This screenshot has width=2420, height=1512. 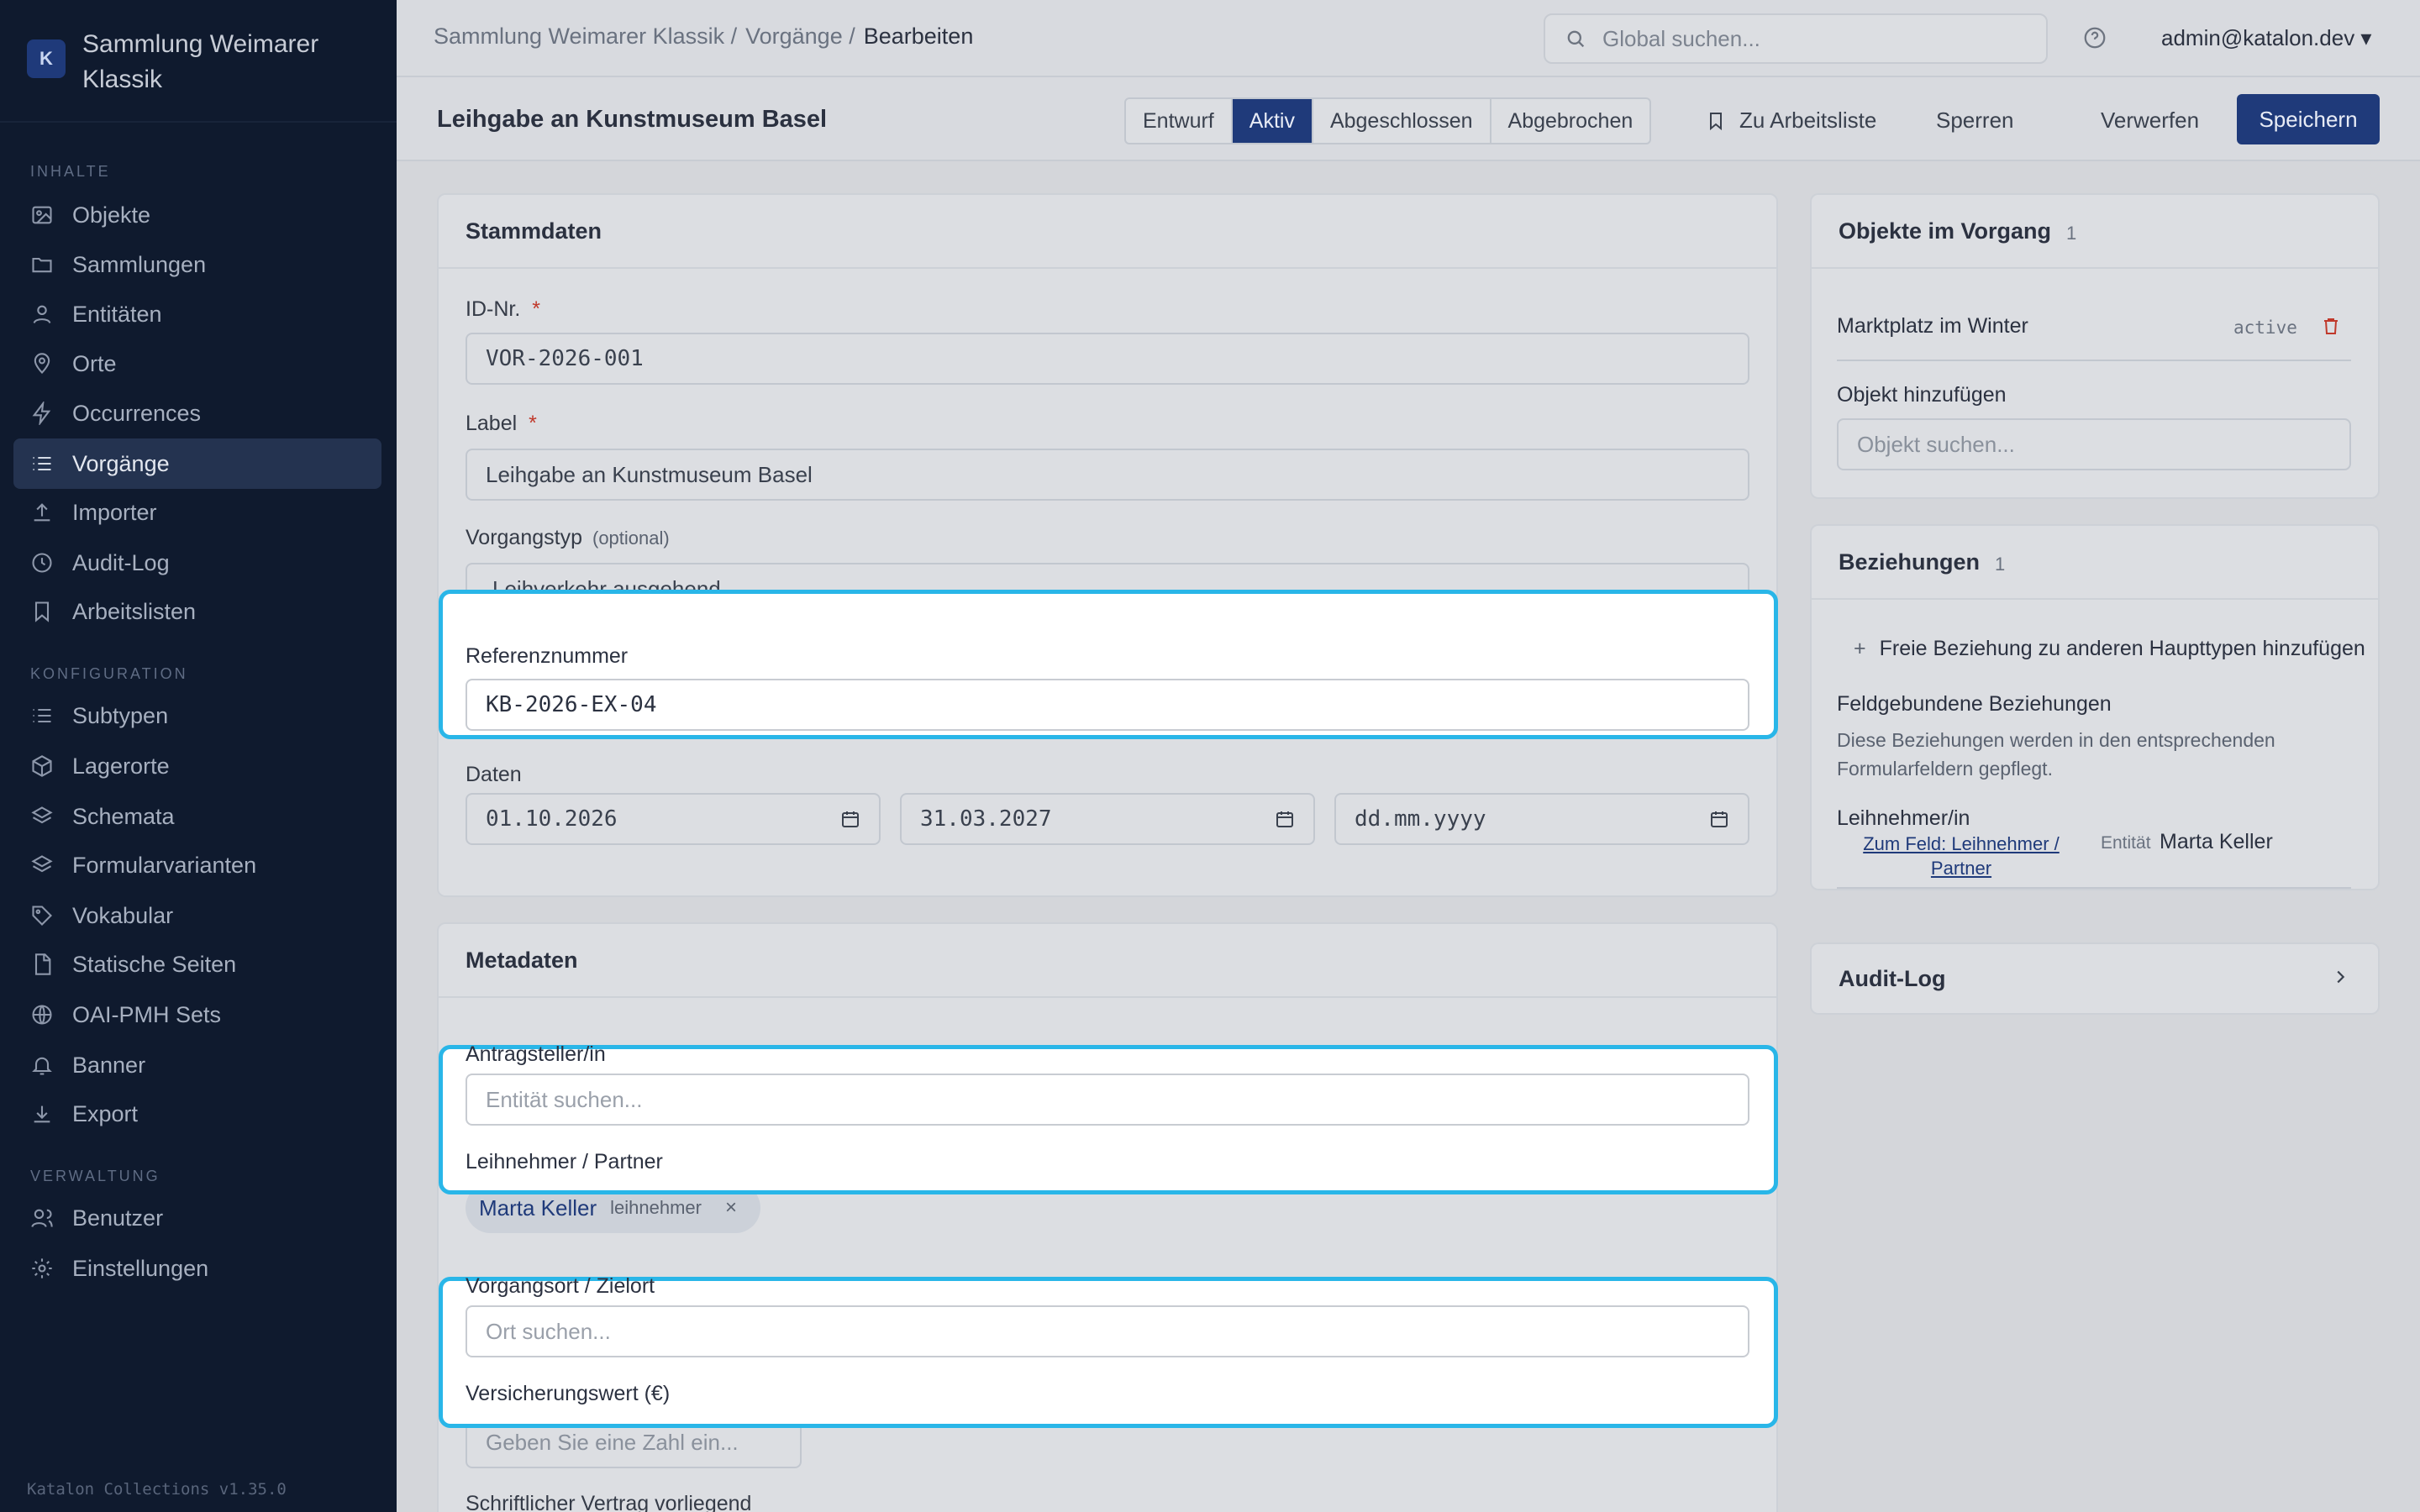 I want to click on status-abgeschlossen-button: Abgeschlossen, so click(x=1402, y=121).